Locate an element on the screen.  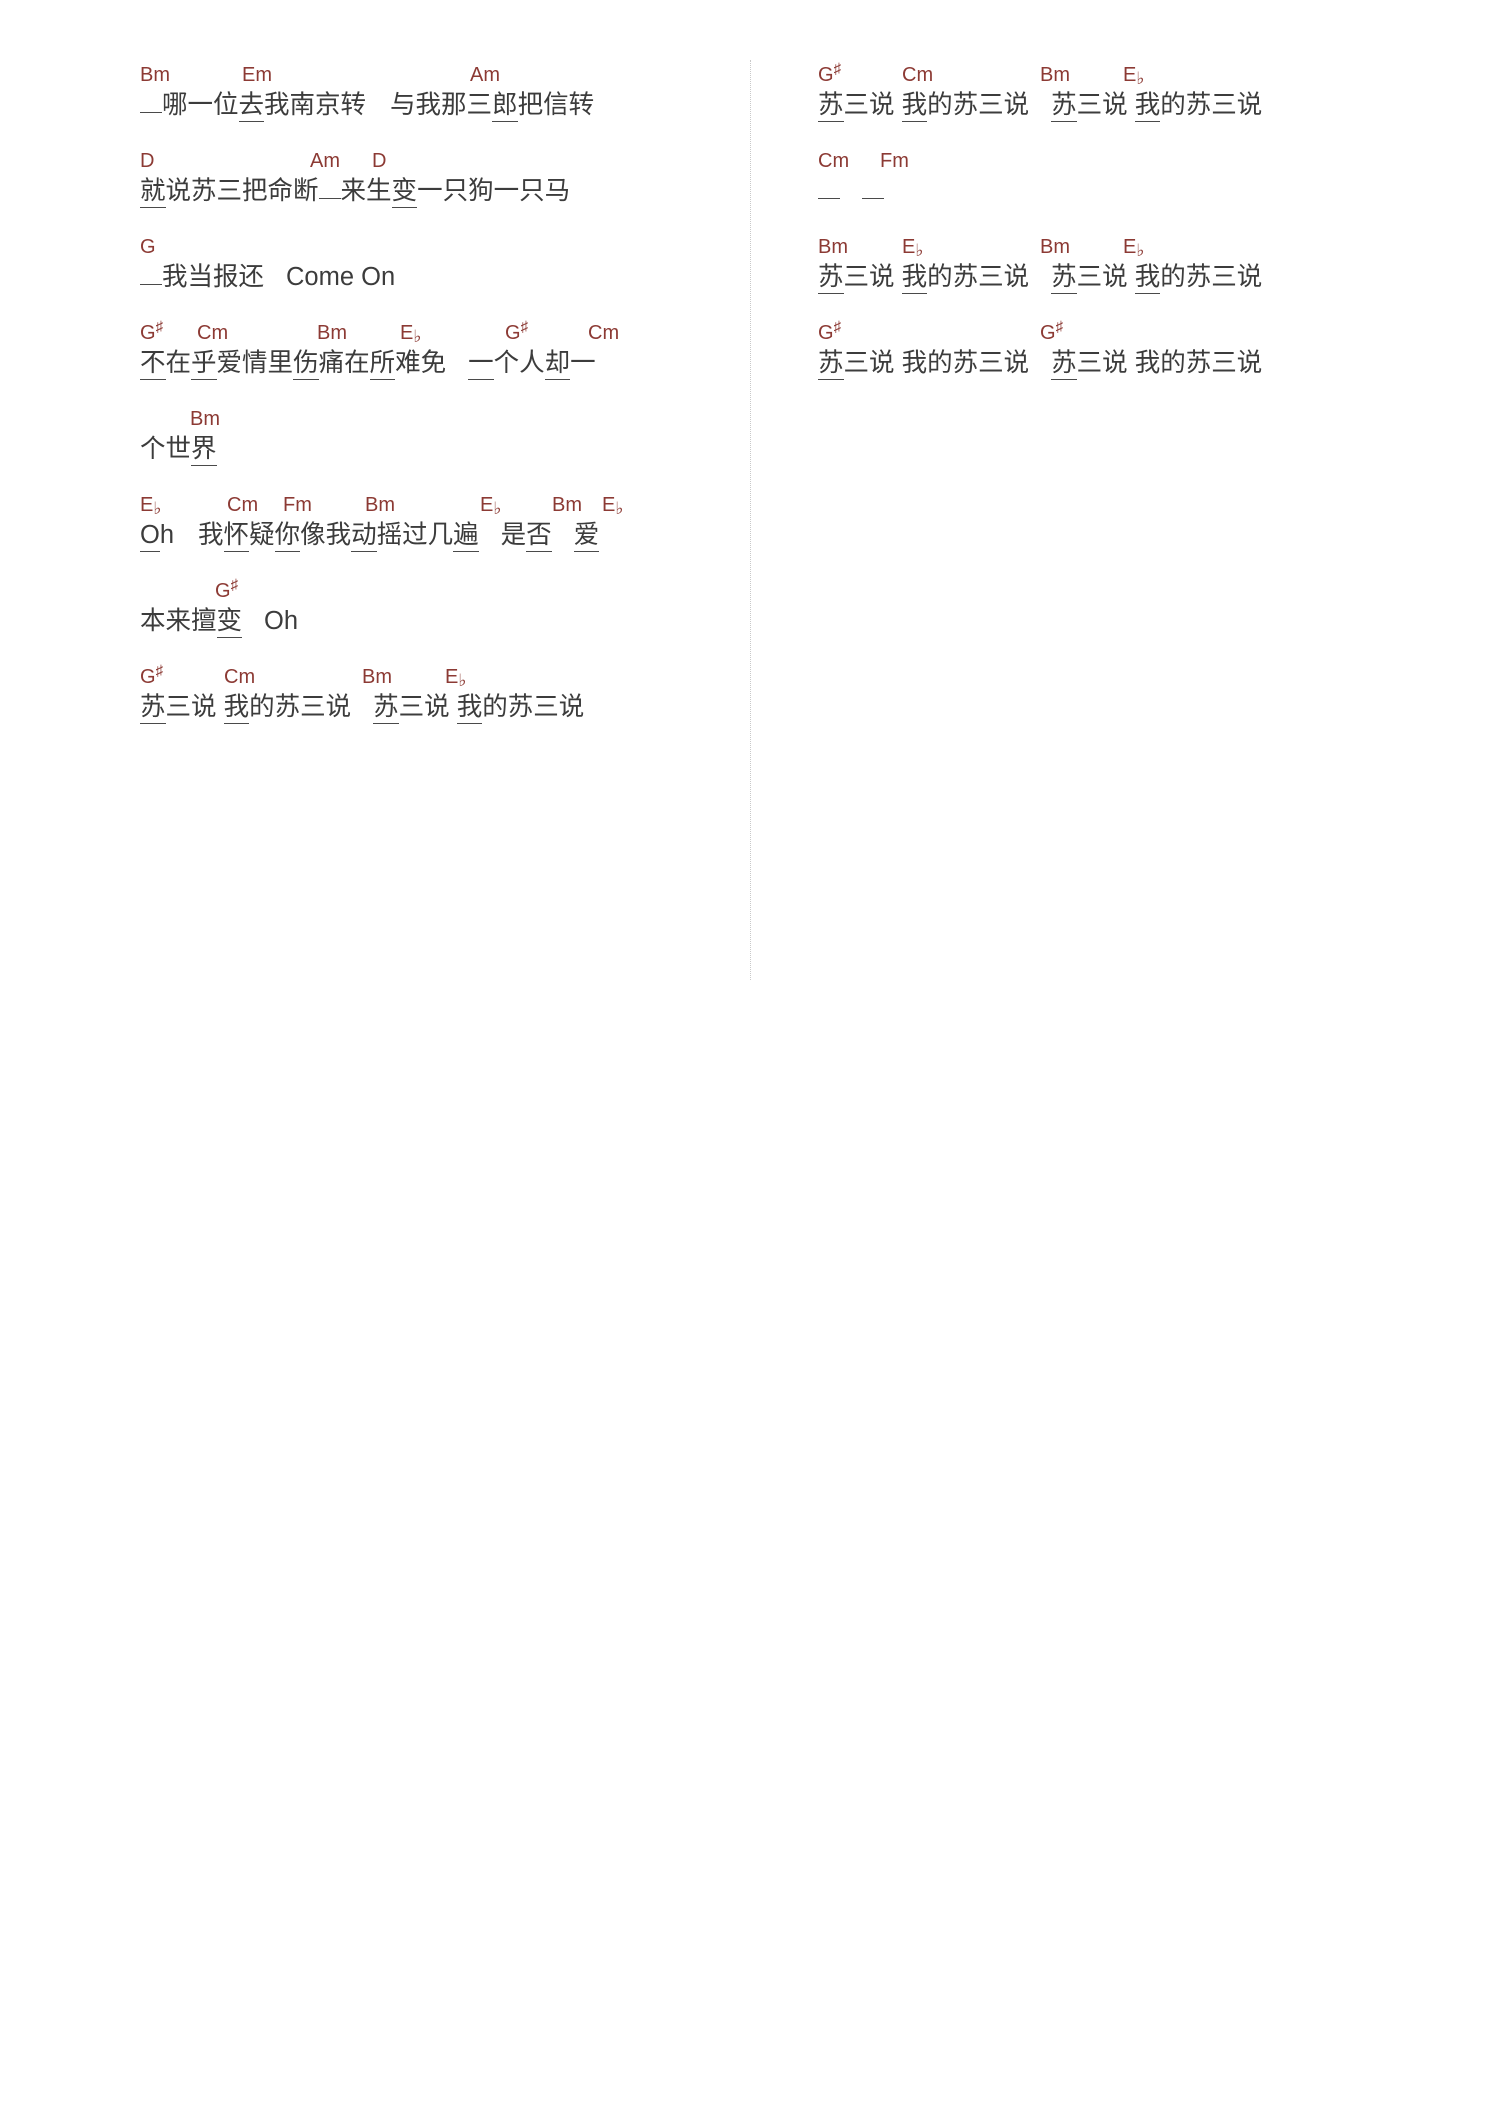
stave-l5: Bm 个世界 is located at coordinates (430, 436).